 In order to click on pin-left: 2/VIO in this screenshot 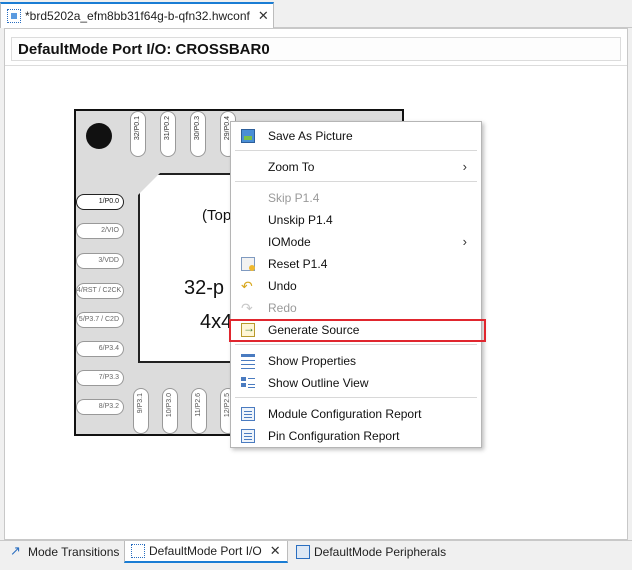, I will do `click(100, 231)`.